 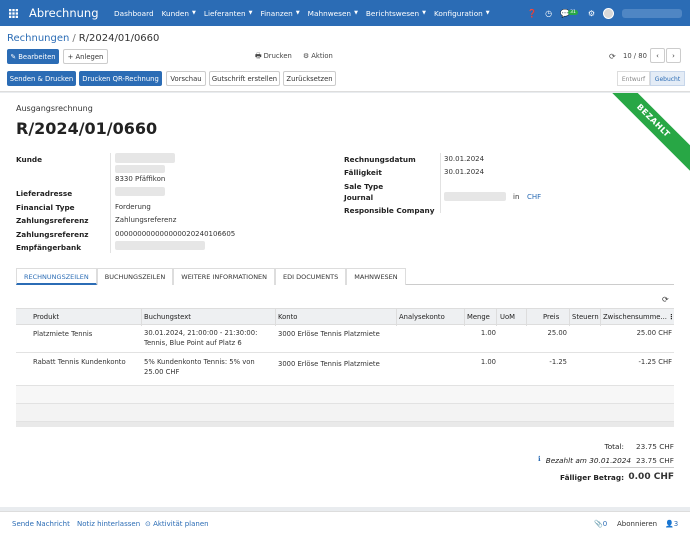 I want to click on menu-label: Mahnwesen, so click(x=329, y=13).